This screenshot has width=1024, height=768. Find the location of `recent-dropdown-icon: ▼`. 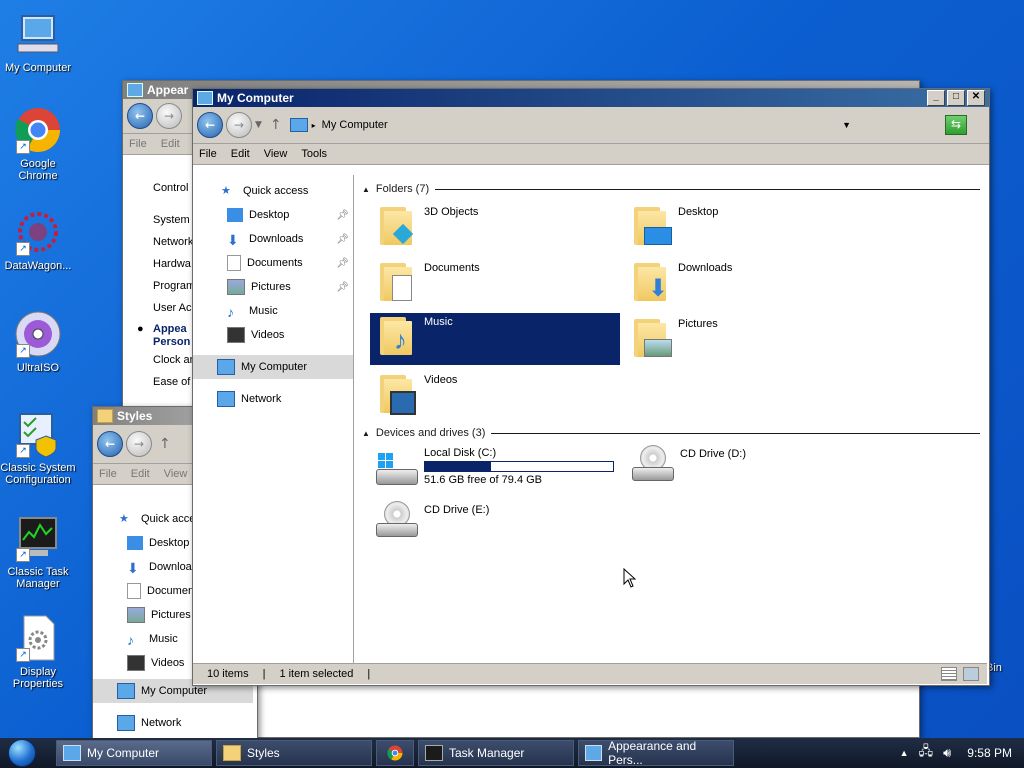

recent-dropdown-icon: ▼ is located at coordinates (258, 125).